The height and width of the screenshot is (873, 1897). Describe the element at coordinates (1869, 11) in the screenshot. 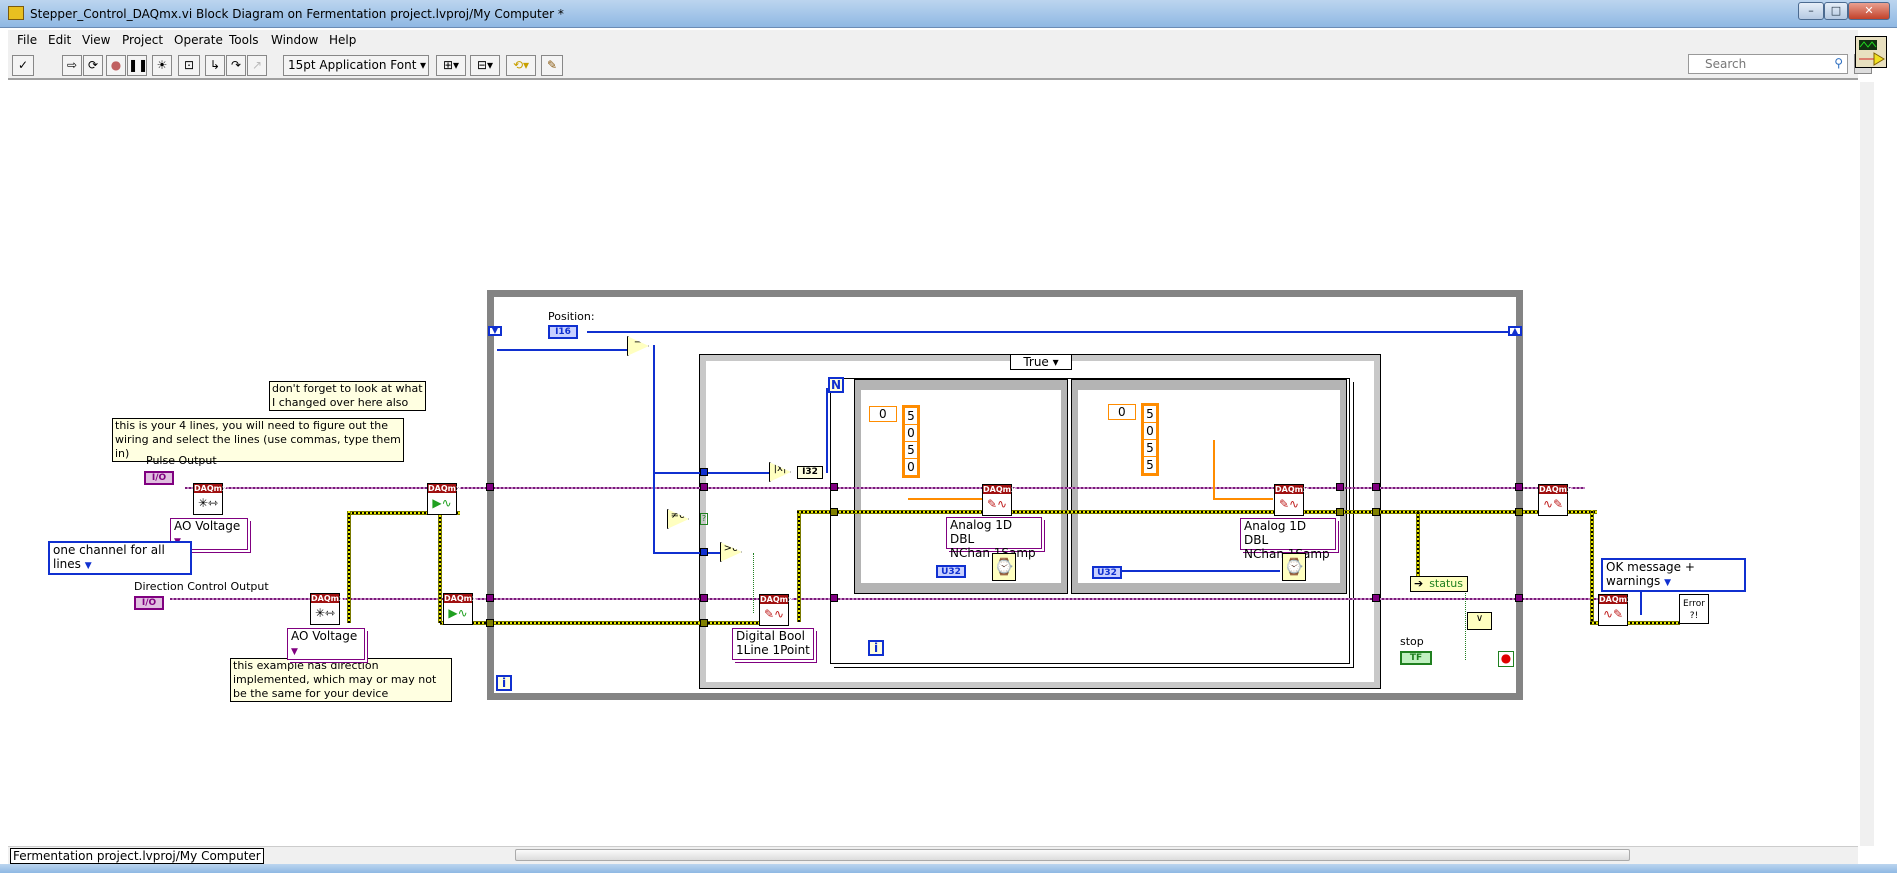

I see `close-button: ✕` at that location.